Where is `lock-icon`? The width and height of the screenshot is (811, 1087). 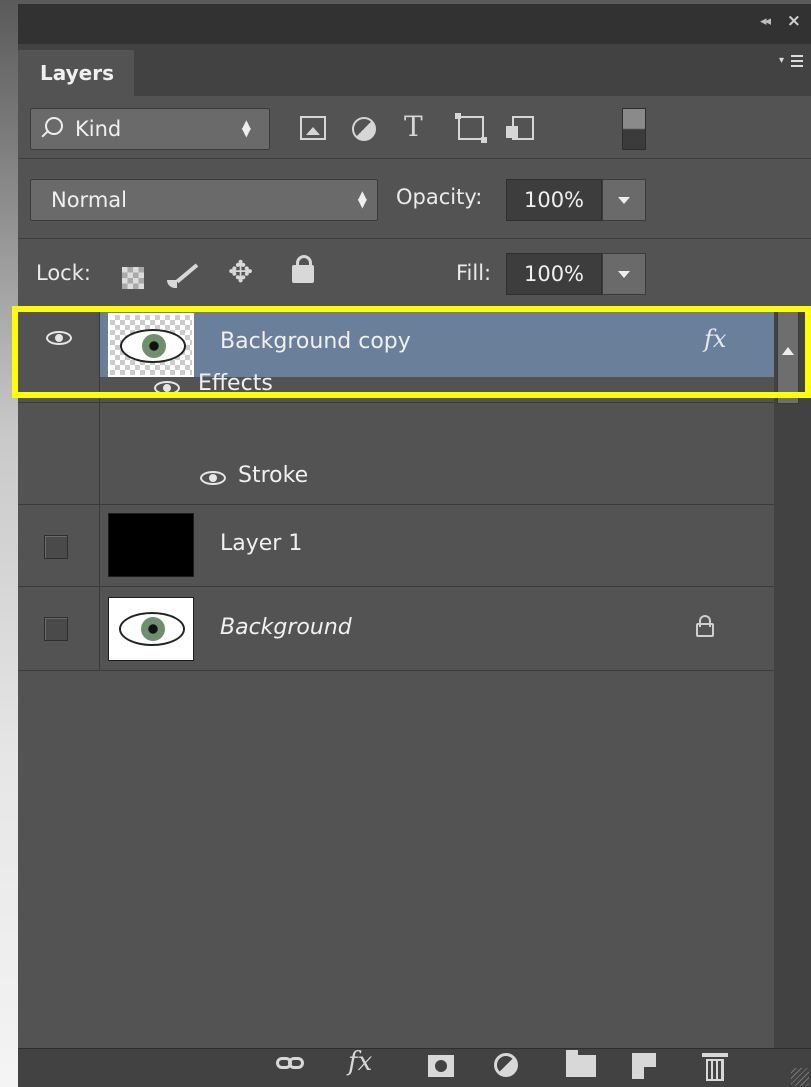
lock-icon is located at coordinates (705, 626).